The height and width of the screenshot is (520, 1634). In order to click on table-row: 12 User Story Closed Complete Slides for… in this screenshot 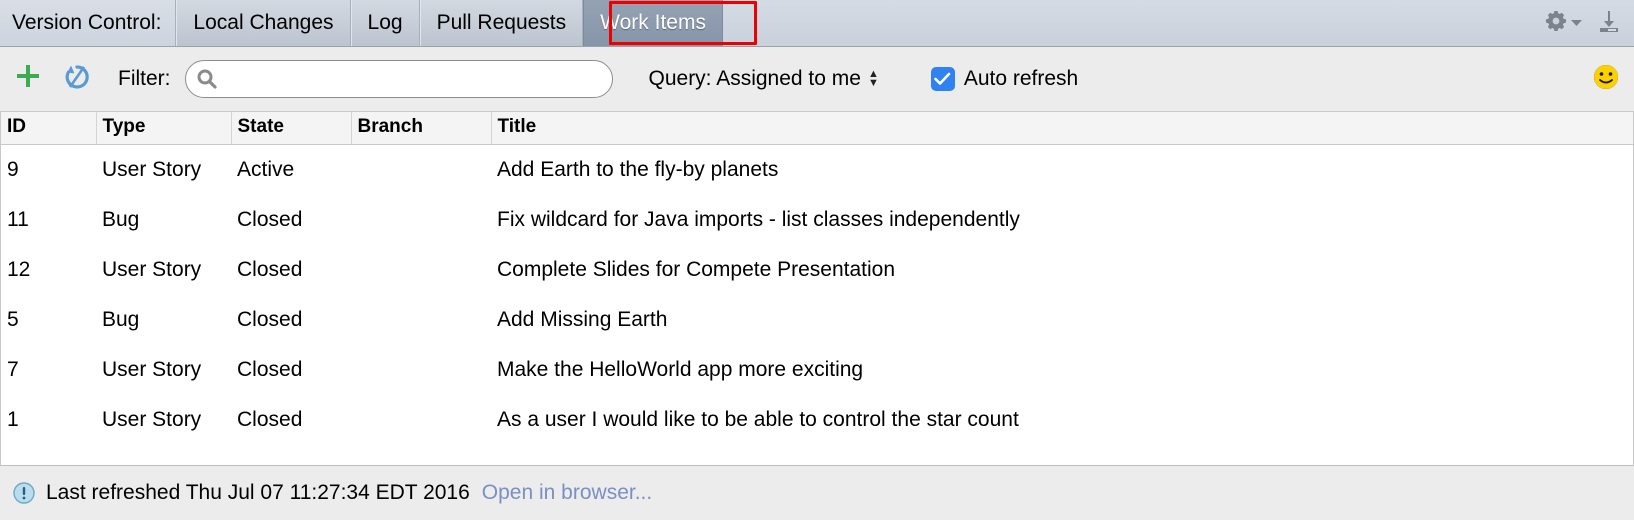, I will do `click(817, 270)`.